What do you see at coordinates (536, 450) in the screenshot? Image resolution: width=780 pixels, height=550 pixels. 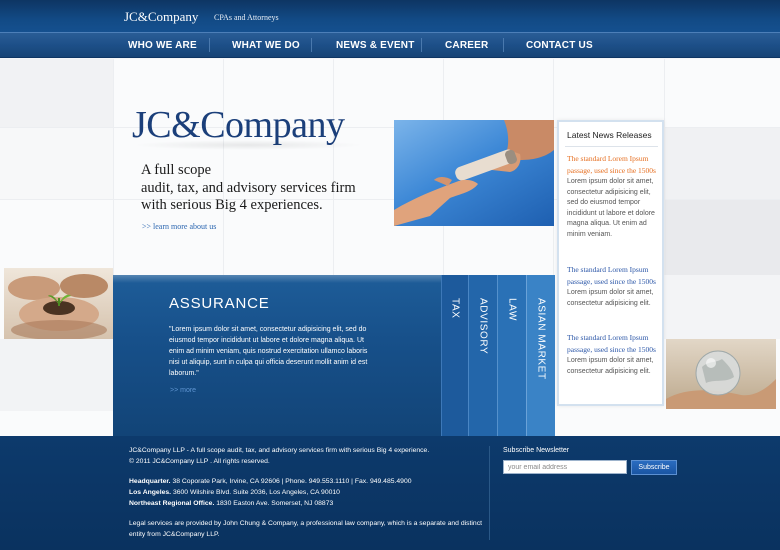 I see `newsletter-label: Subscribe Newsletter` at bounding box center [536, 450].